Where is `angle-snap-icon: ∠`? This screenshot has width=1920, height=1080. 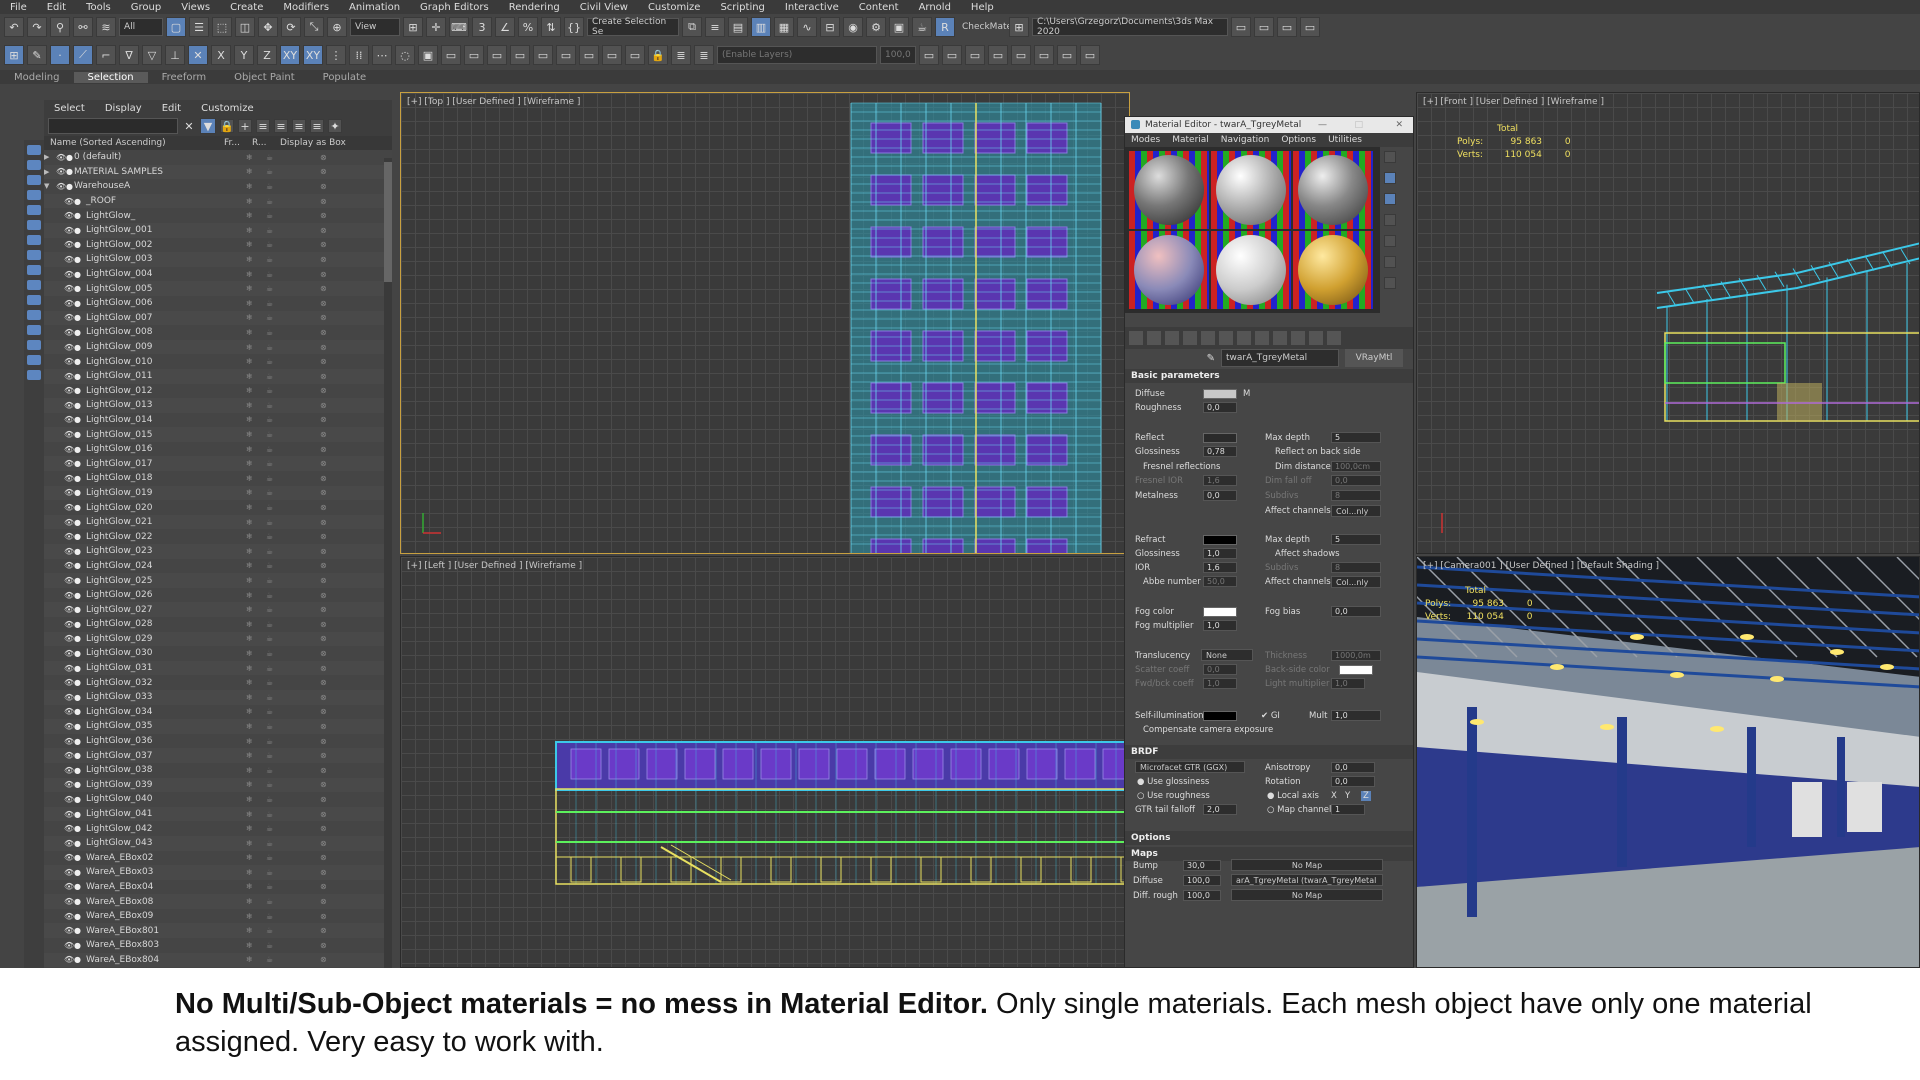 angle-snap-icon: ∠ is located at coordinates (505, 27).